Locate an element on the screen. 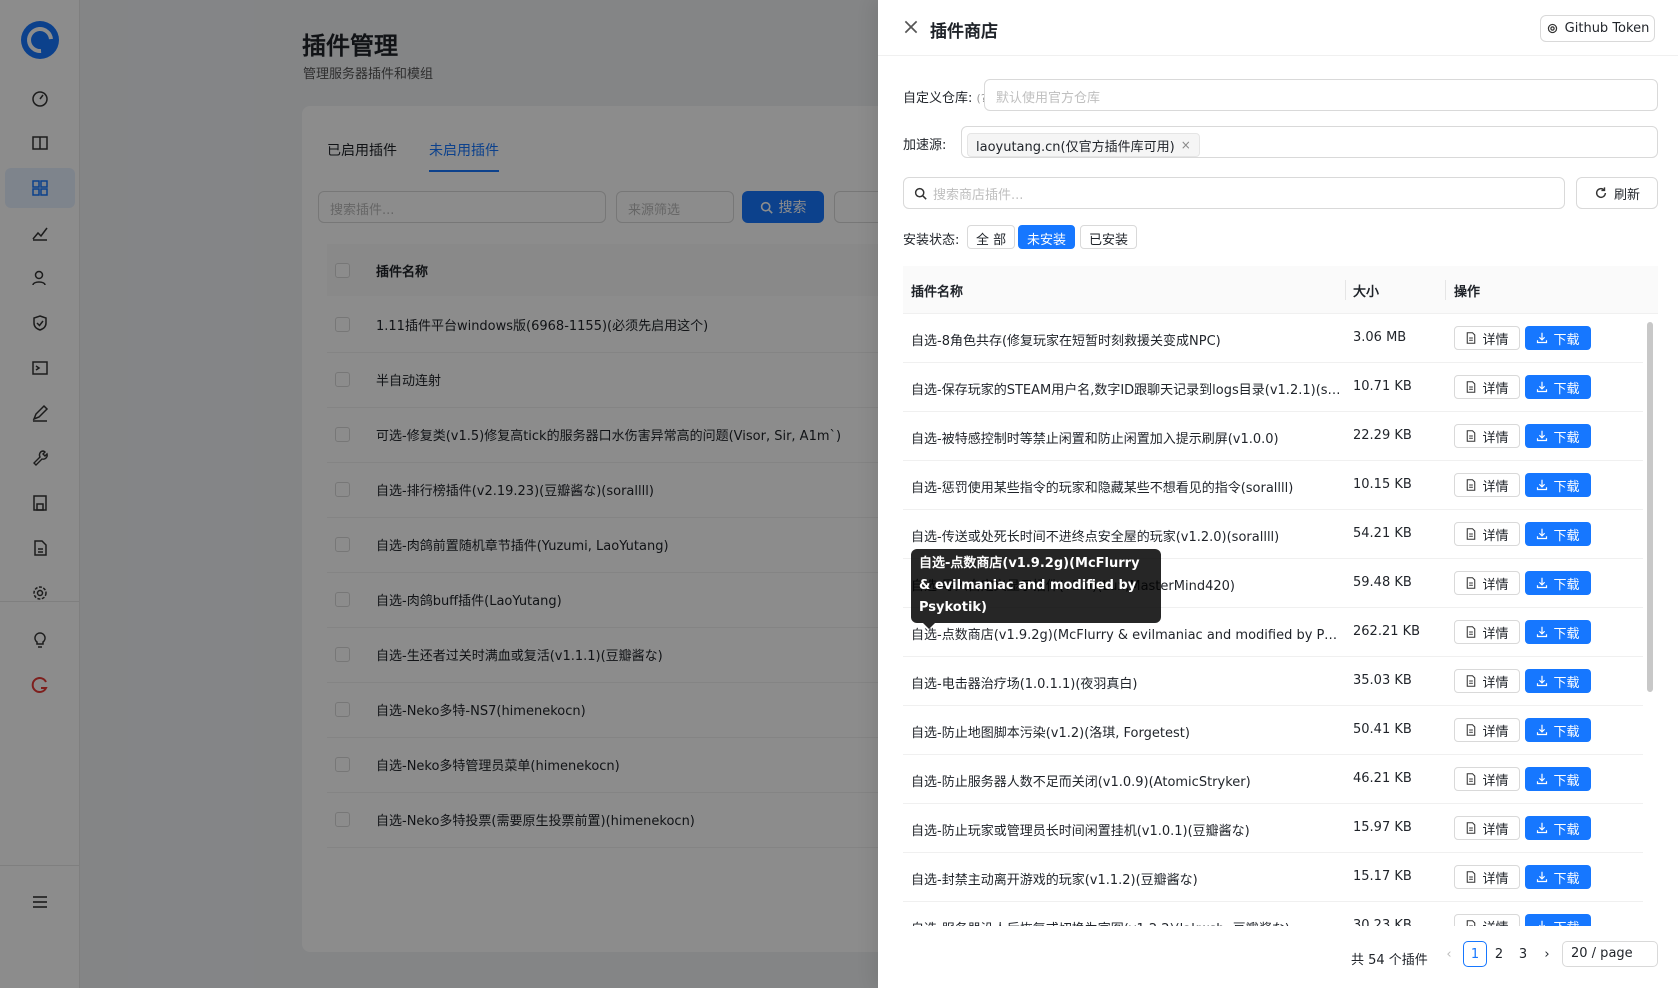 Image resolution: width=1678 pixels, height=988 pixels. prev-page-icon: ‹ is located at coordinates (1449, 954).